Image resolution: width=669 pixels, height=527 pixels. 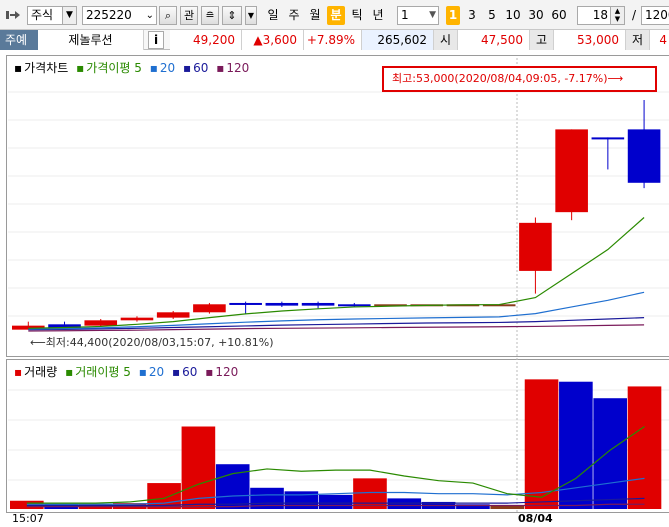 I want to click on legend-volume: ▪ 거래량, so click(x=36, y=372).